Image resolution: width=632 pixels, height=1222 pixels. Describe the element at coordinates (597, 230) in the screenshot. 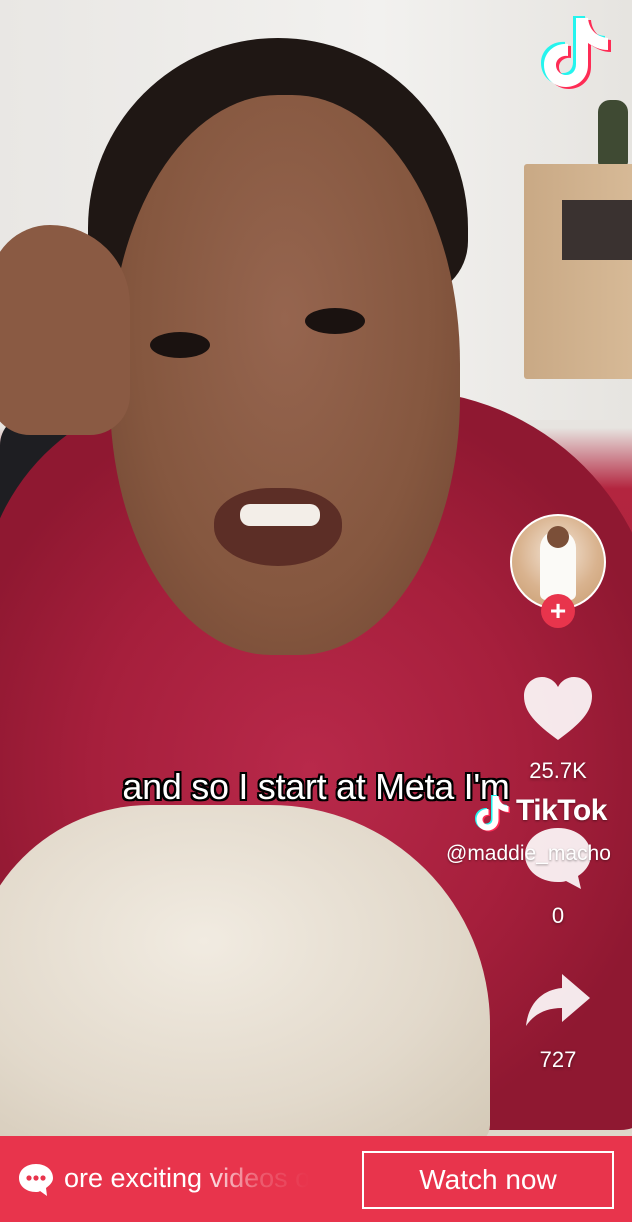

I see `background-shelf-glass` at that location.